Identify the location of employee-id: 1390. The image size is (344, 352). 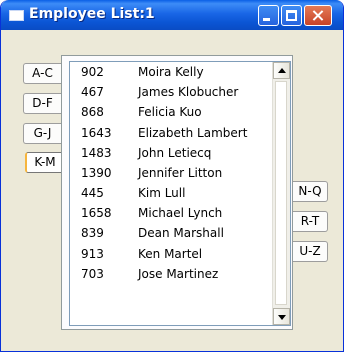
(96, 173).